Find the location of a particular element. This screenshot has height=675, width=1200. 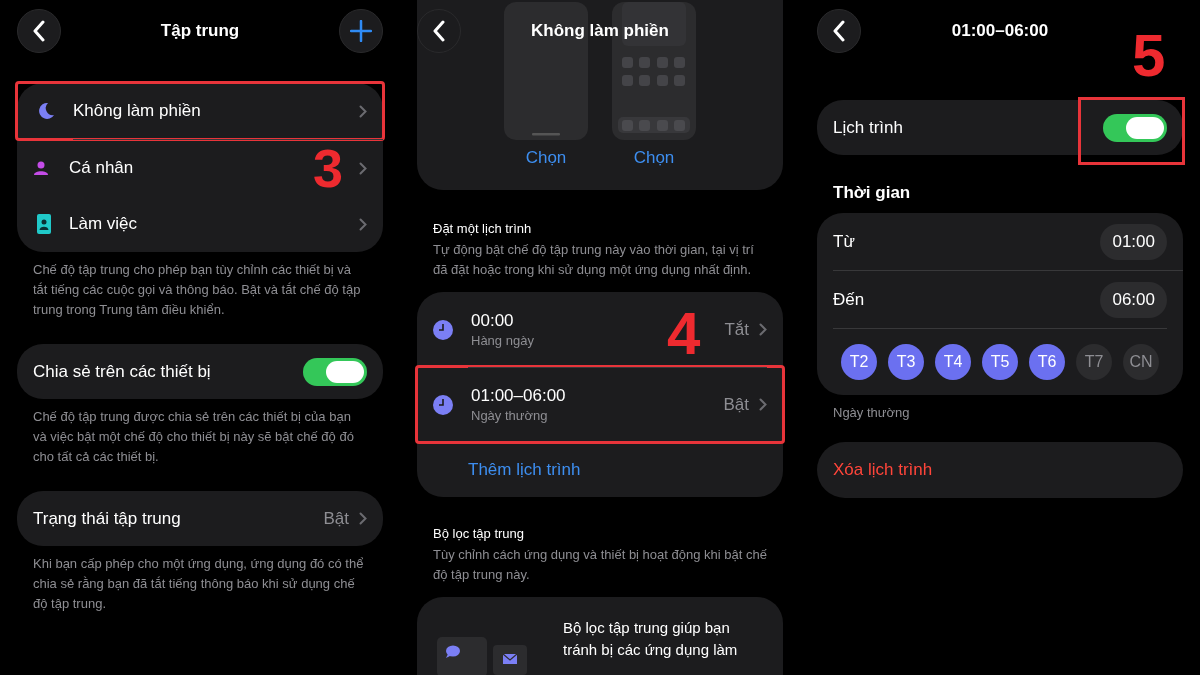

weekday-toggle: T4 is located at coordinates (953, 362).